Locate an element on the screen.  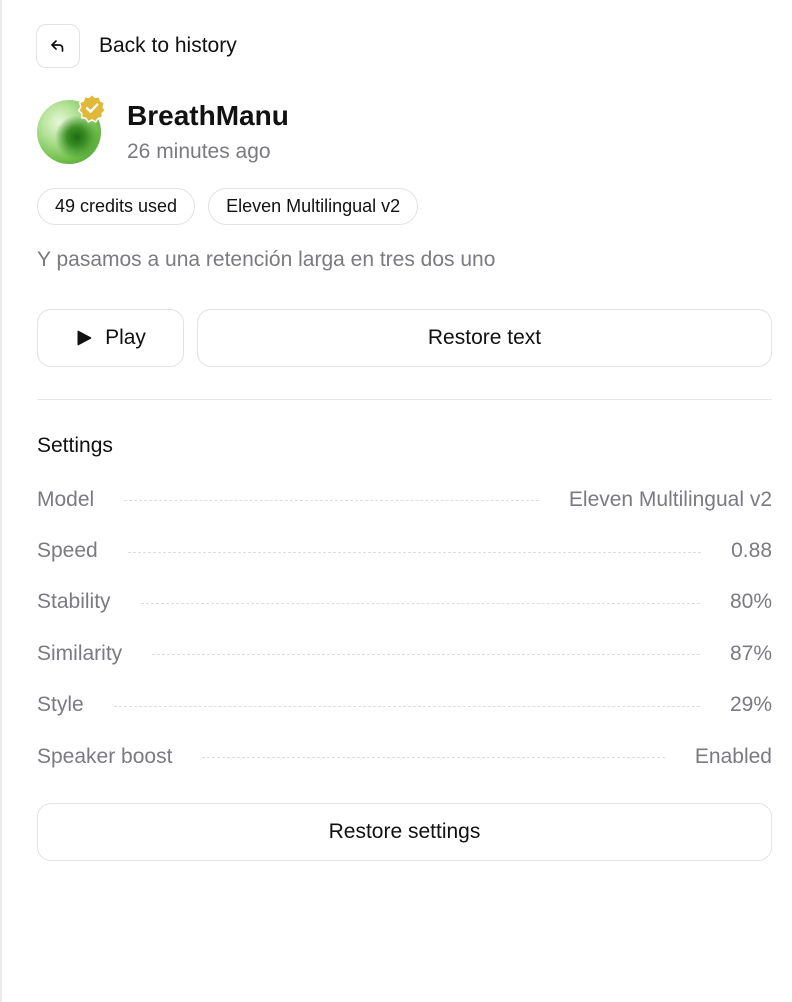
setting-label: Similarity is located at coordinates (80, 653).